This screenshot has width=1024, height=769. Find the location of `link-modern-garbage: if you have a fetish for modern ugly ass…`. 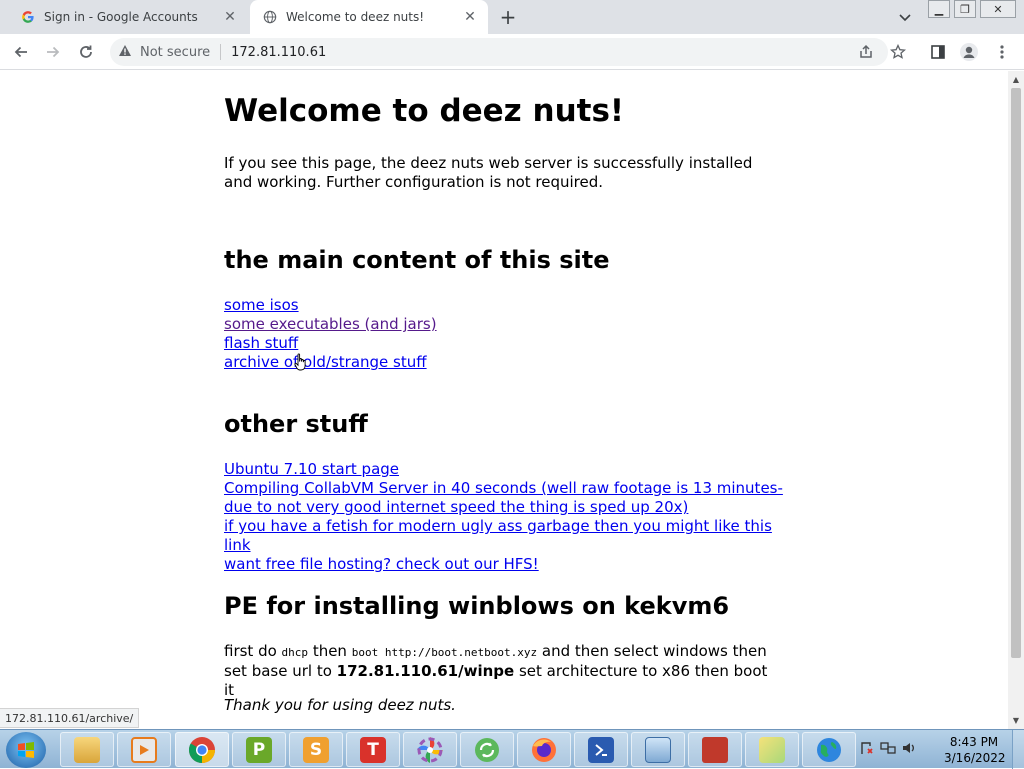

link-modern-garbage: if you have a fetish for modern ugly ass… is located at coordinates (504, 536).